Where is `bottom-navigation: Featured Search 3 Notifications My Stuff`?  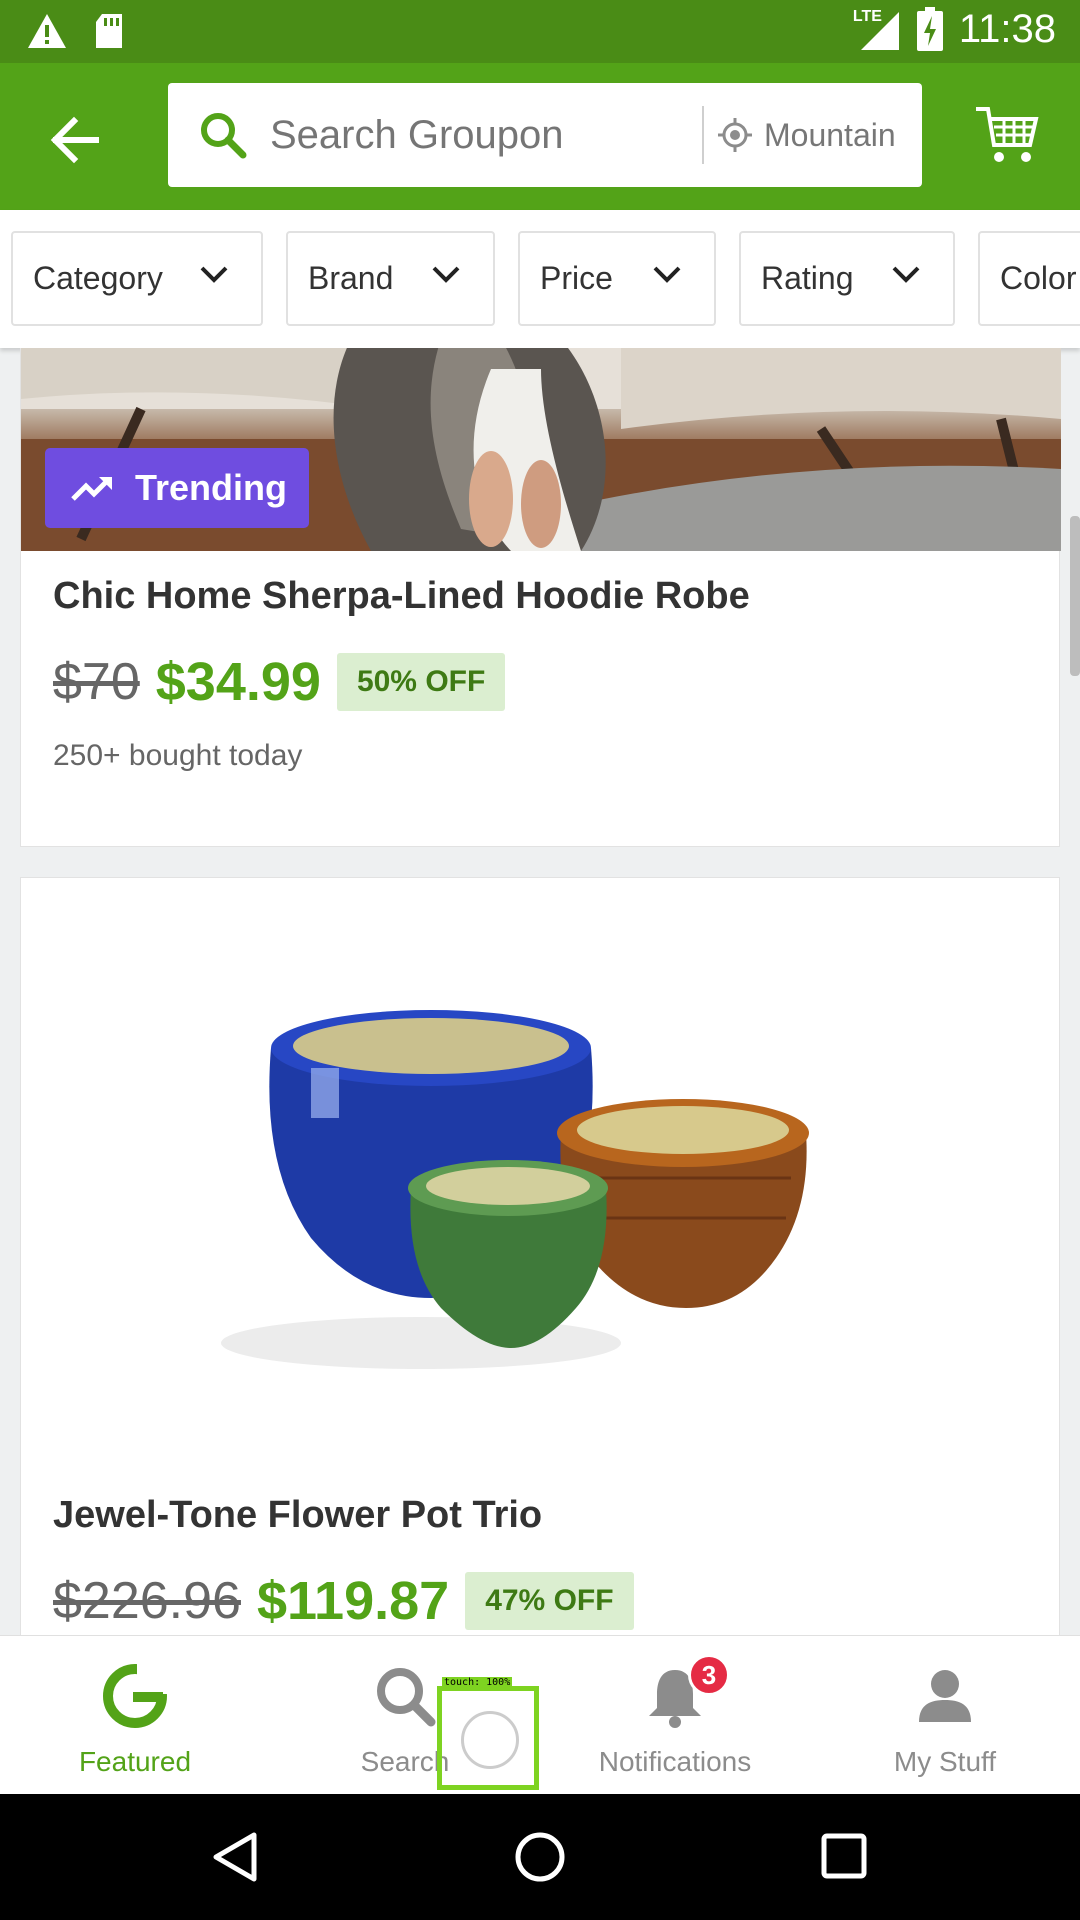
bottom-navigation: Featured Search 3 Notifications My Stuff is located at coordinates (540, 1714).